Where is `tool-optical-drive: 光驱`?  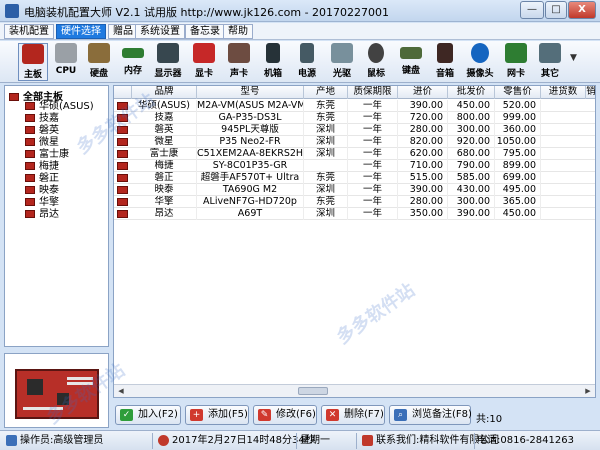
tool-optical-drive: 光驱 is located at coordinates (342, 62).